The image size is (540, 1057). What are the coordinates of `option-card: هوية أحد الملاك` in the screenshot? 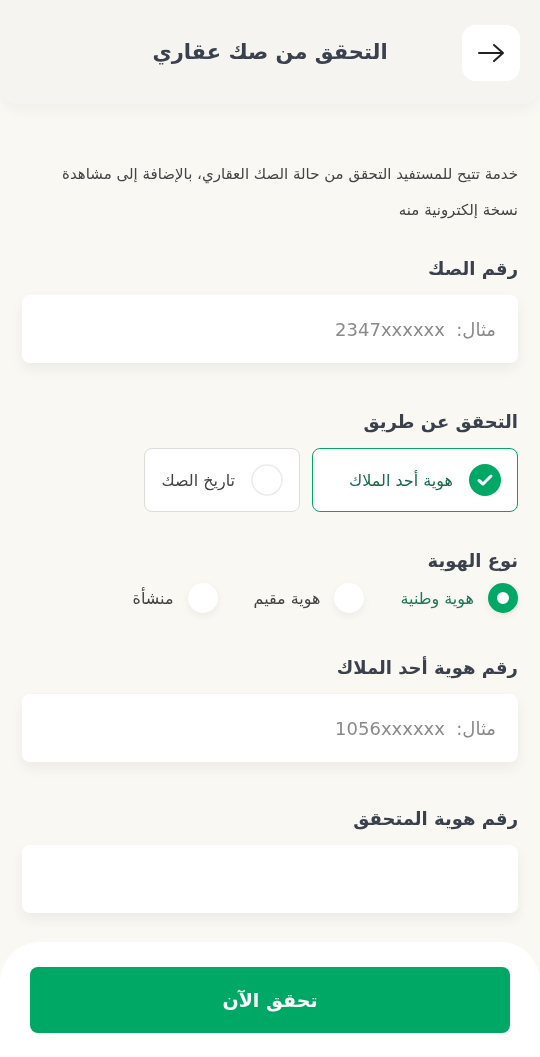 It's located at (415, 480).